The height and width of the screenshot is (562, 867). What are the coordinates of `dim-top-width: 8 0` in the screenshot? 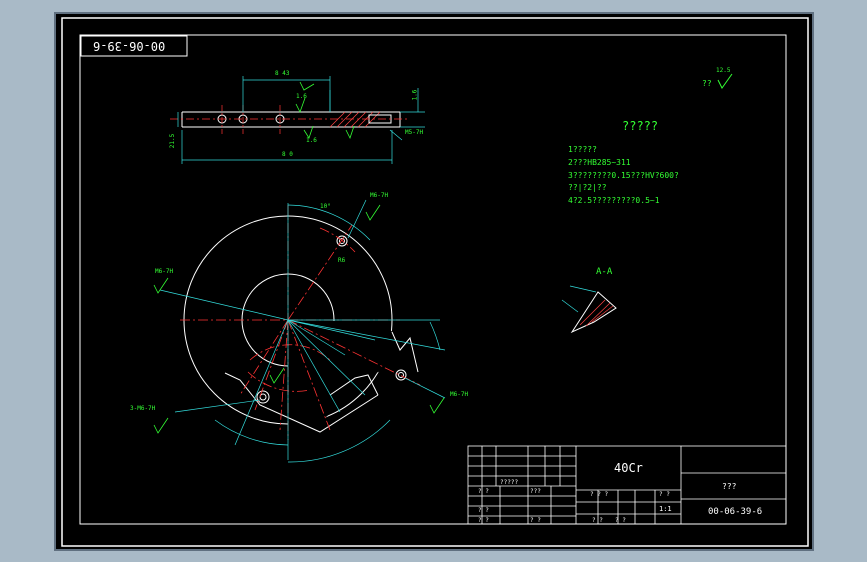 It's located at (287, 154).